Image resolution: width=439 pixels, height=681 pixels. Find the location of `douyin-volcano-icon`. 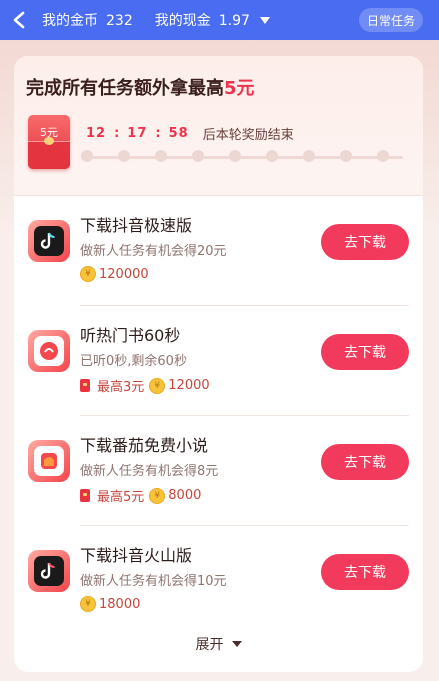

douyin-volcano-icon is located at coordinates (49, 571).